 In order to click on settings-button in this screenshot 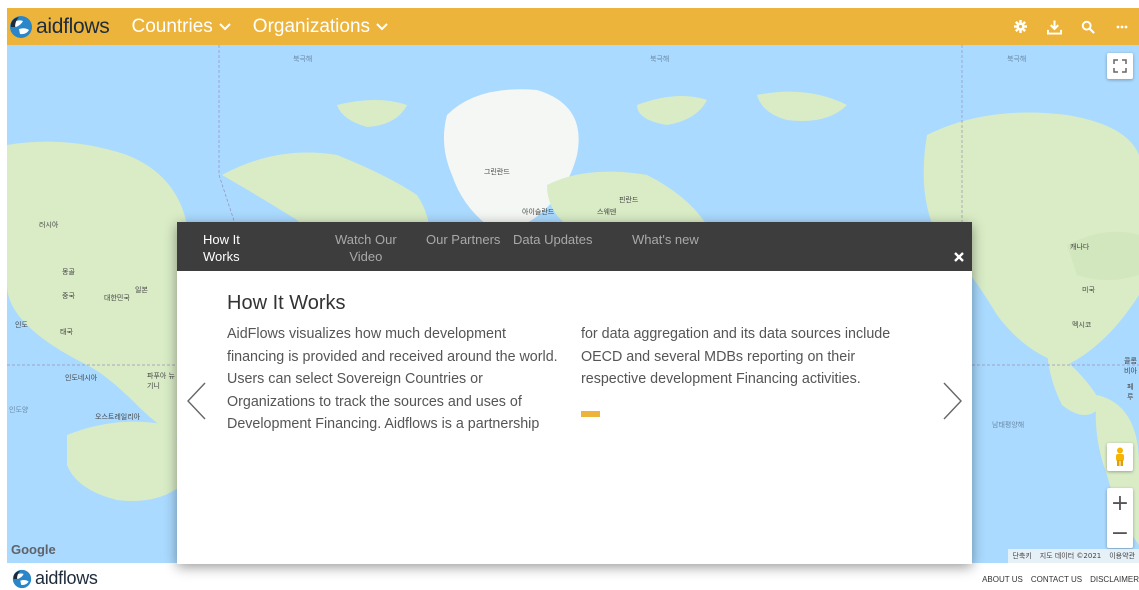, I will do `click(1020, 26)`.